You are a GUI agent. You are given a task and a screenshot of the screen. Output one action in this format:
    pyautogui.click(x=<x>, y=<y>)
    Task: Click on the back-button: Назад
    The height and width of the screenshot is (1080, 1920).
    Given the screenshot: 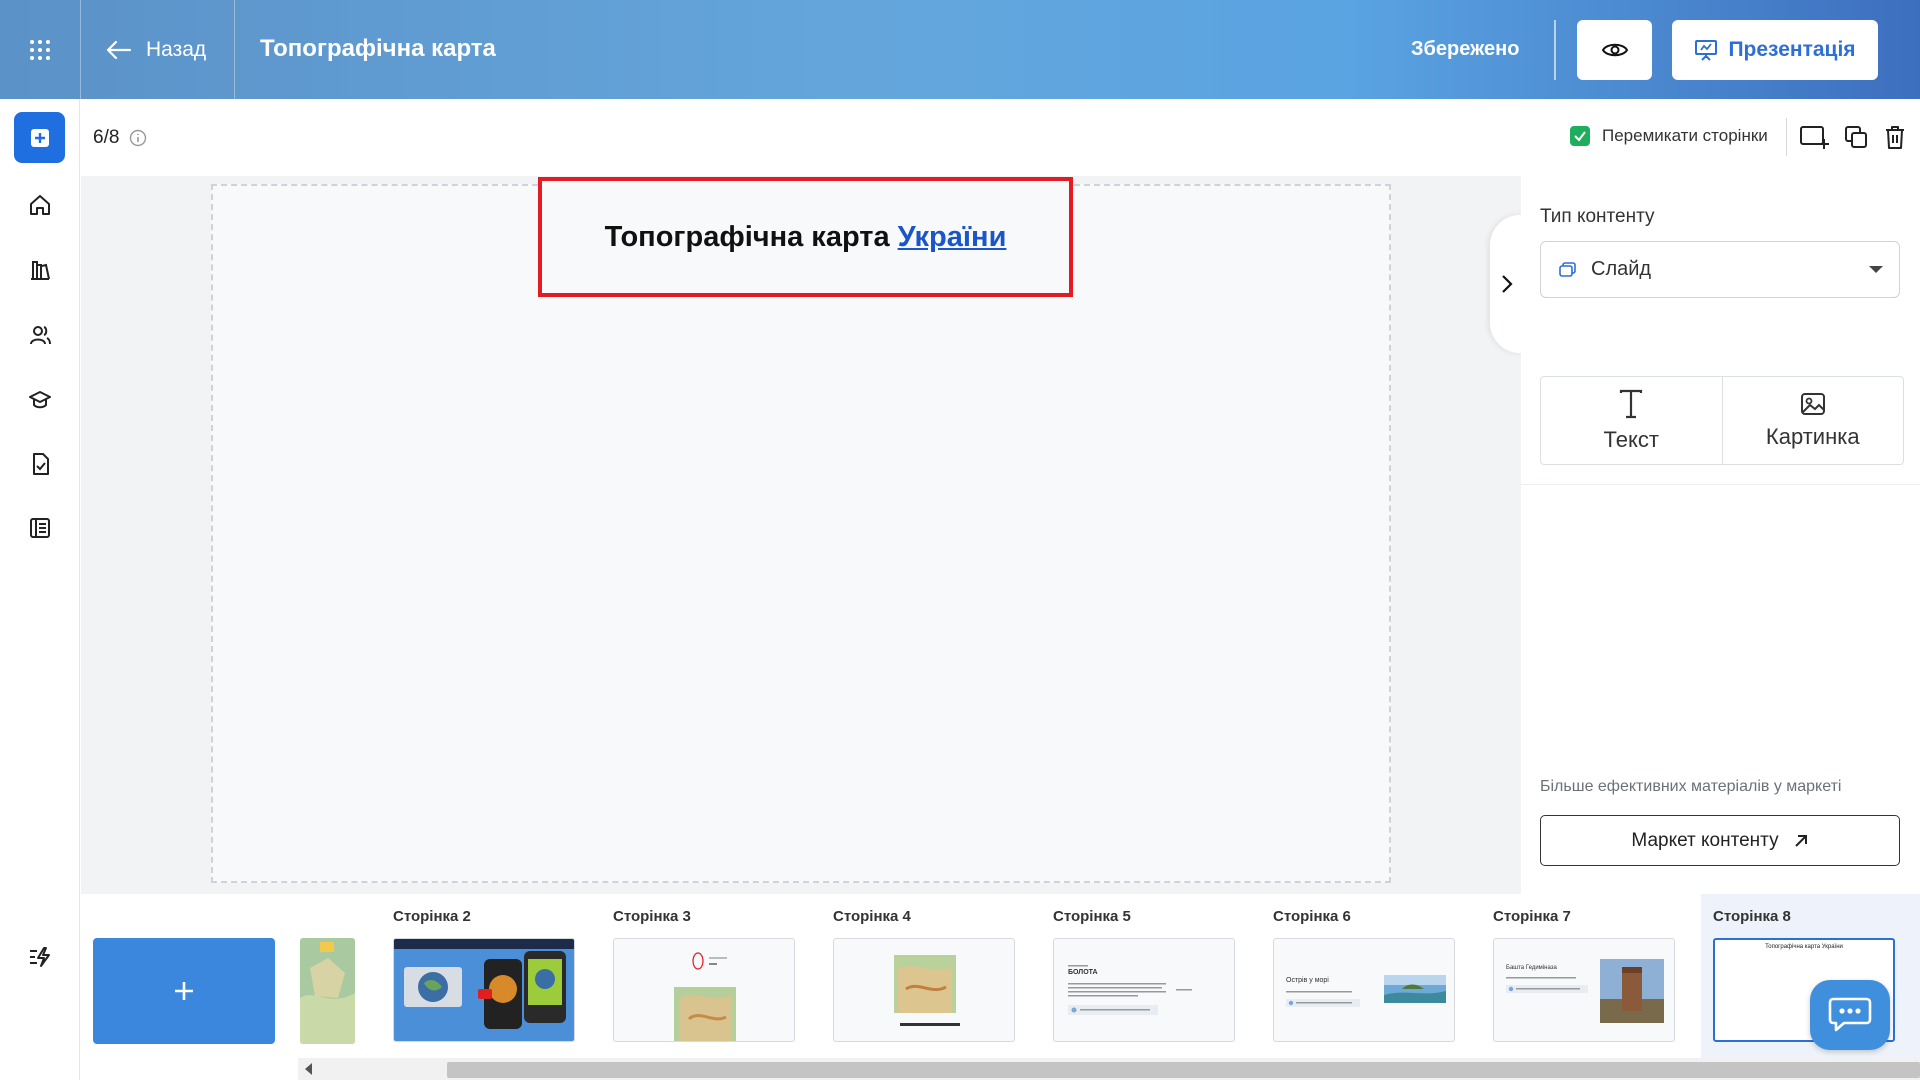 What is the action you would take?
    pyautogui.click(x=156, y=50)
    